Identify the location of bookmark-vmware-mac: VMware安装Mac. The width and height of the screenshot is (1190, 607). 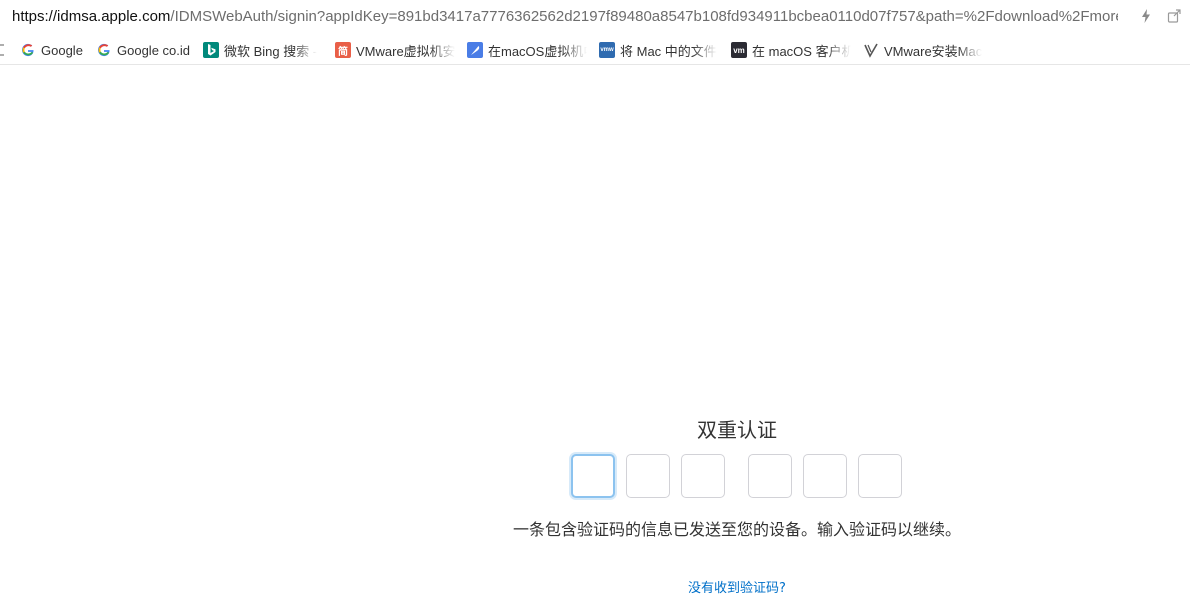
(923, 50).